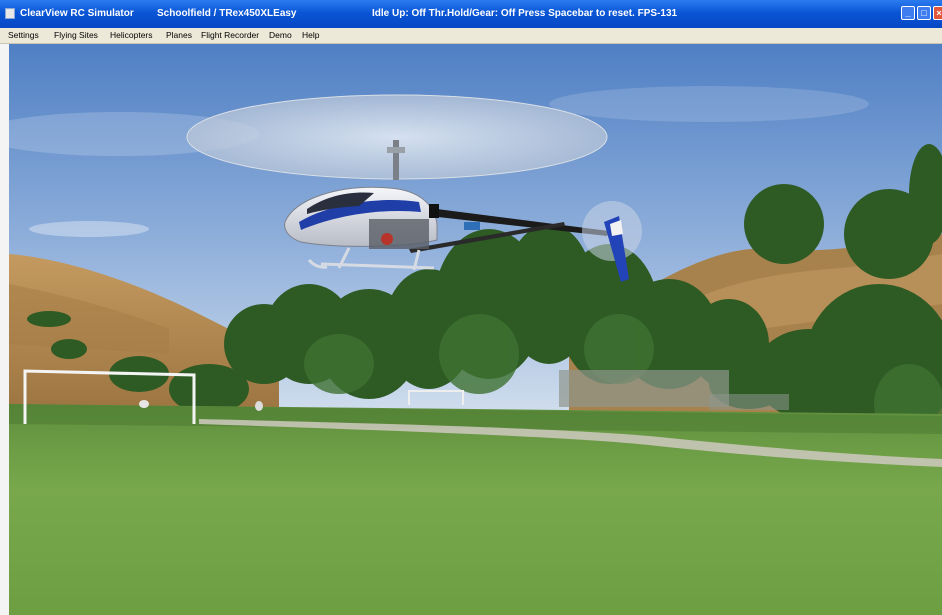 The width and height of the screenshot is (942, 615). What do you see at coordinates (937, 13) in the screenshot?
I see `close-button: ×` at bounding box center [937, 13].